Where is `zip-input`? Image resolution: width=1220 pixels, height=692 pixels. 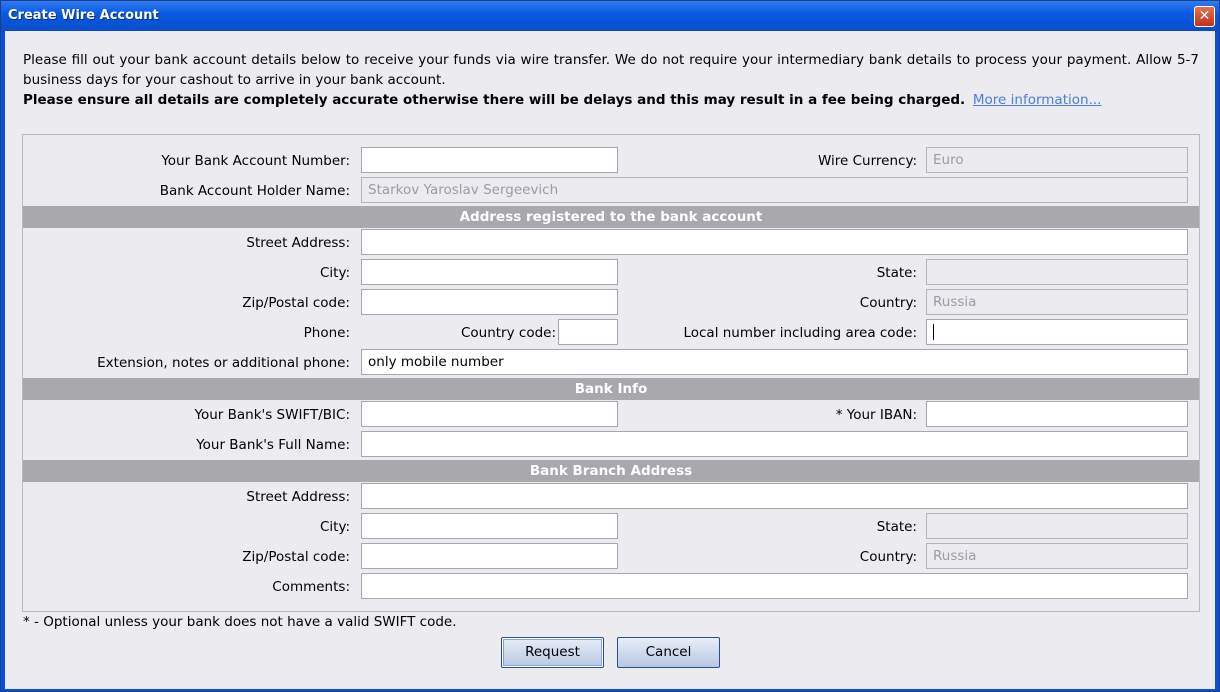
zip-input is located at coordinates (489, 302).